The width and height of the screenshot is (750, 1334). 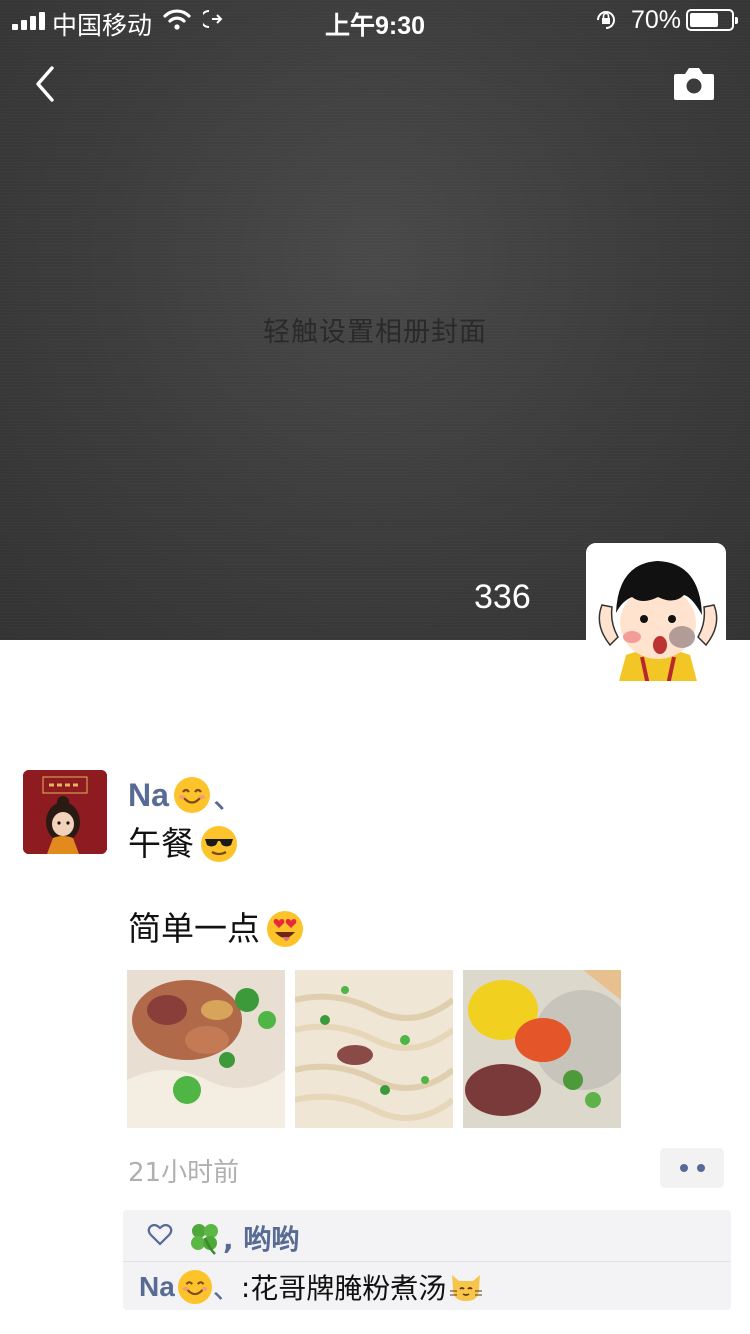 I want to click on poster-name: Na 、, so click(x=186, y=795).